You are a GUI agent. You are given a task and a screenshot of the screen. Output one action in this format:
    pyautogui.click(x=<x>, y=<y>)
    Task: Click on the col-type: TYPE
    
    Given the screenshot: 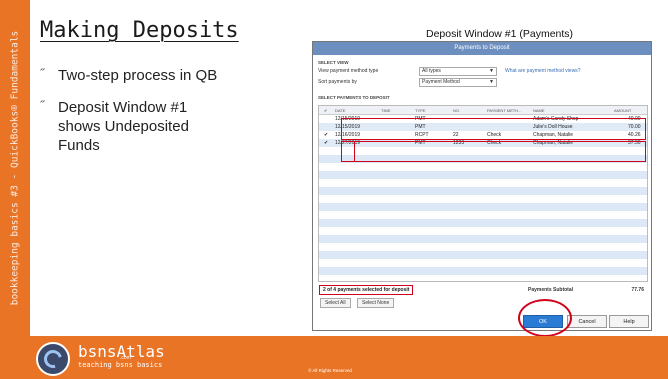 What is the action you would take?
    pyautogui.click(x=420, y=110)
    